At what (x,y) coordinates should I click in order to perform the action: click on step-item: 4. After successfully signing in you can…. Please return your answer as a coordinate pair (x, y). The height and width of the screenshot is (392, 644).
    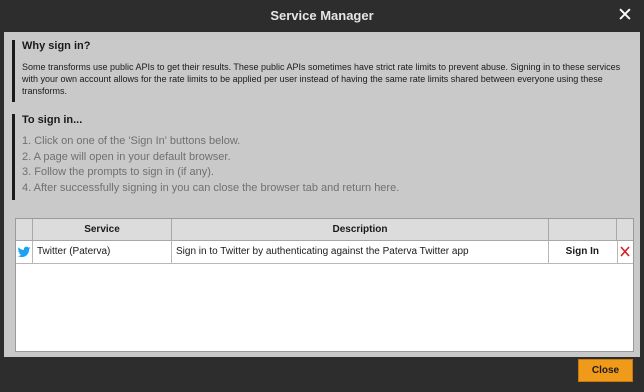
    Looking at the image, I should click on (211, 187).